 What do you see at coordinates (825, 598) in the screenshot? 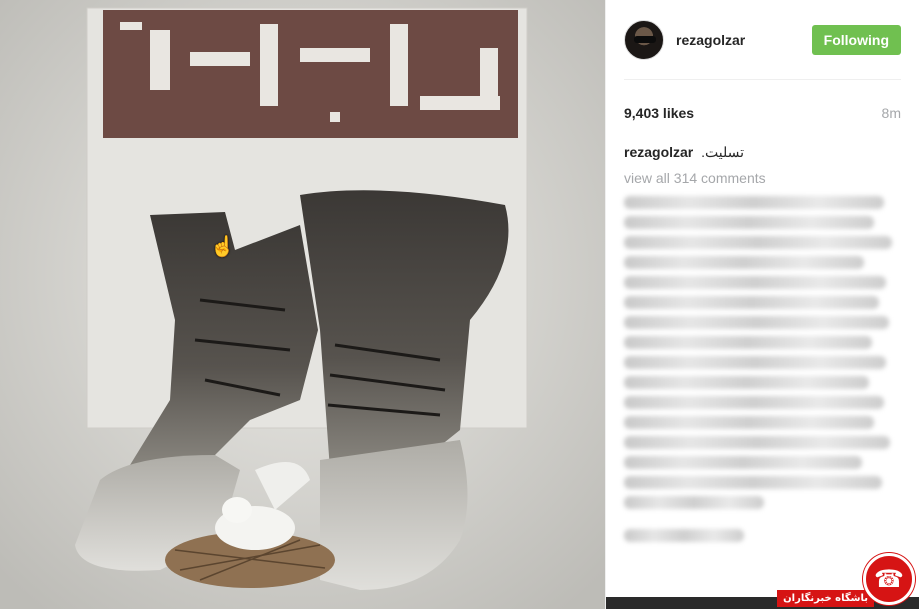
I see `watermark-label: باشگاه خبرنگاران` at bounding box center [825, 598].